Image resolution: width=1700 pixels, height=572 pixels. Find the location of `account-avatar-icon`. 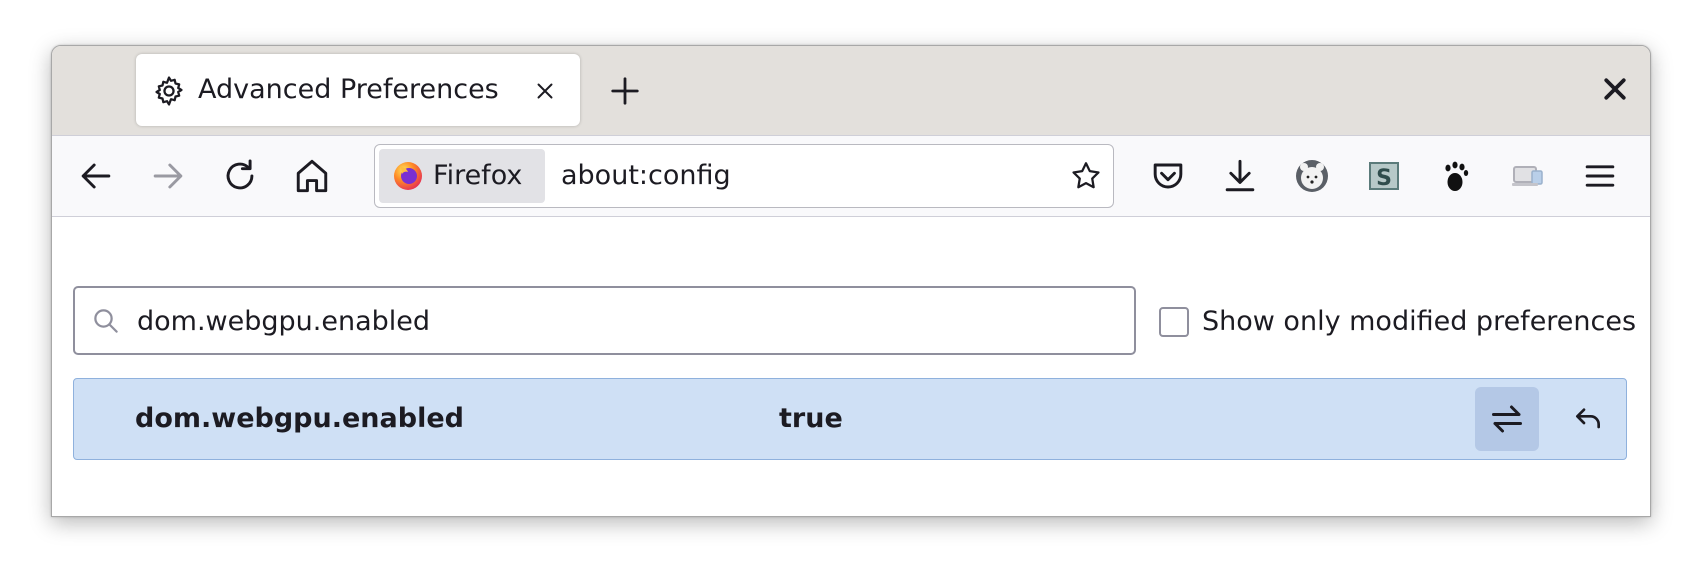

account-avatar-icon is located at coordinates (1312, 176).